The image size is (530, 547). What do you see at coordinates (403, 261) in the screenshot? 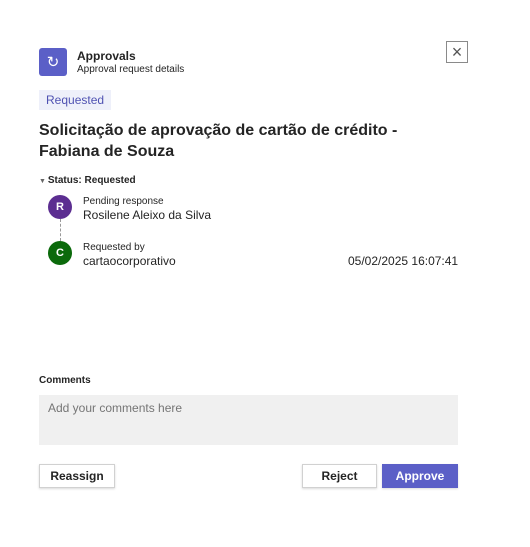
I see `timestamp: 05/02/2025 16:07:41` at bounding box center [403, 261].